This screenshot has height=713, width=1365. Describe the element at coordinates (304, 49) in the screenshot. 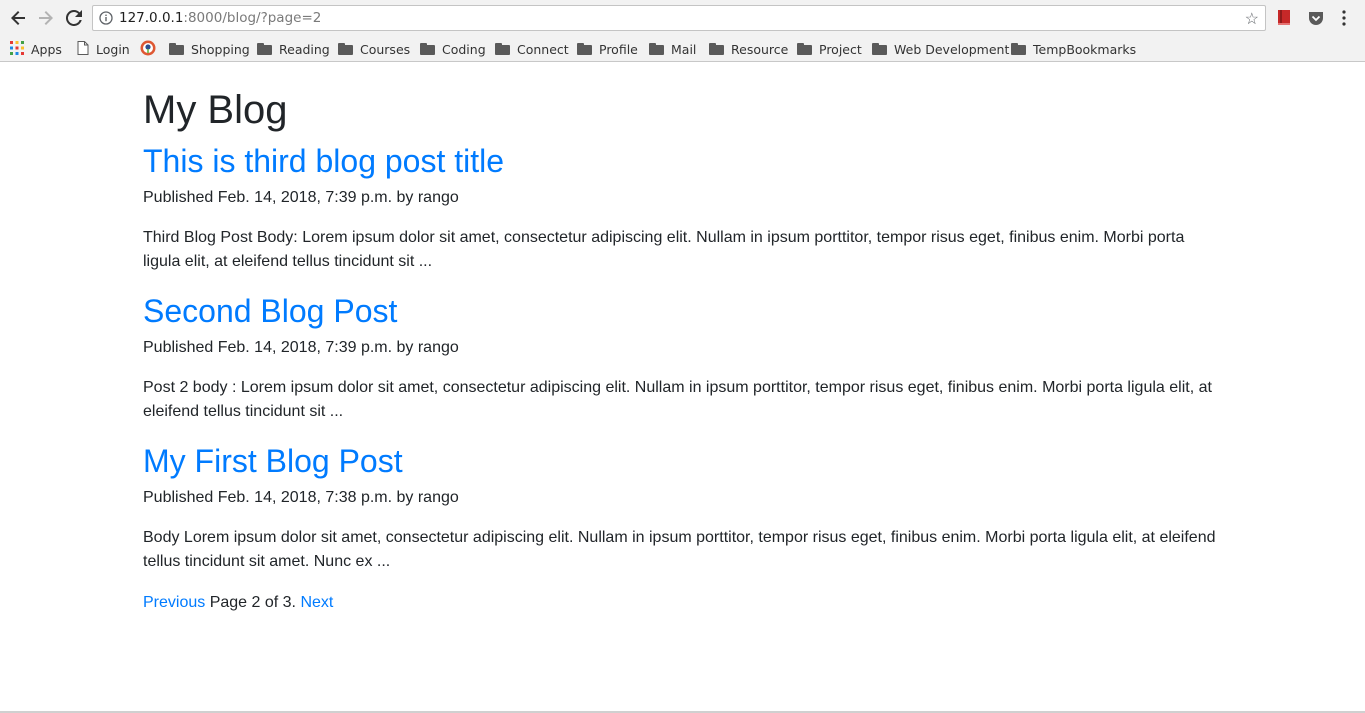

I see `bookmark-label: Reading` at that location.